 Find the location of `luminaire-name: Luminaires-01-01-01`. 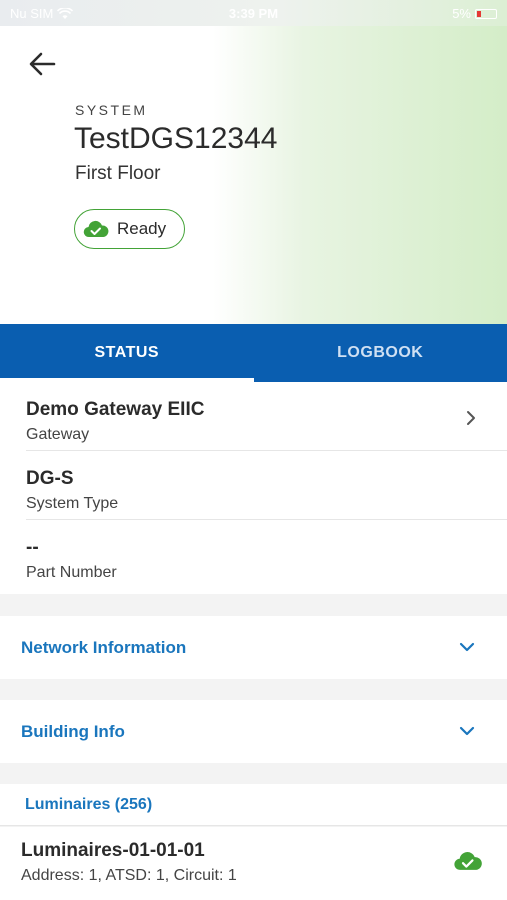

luminaire-name: Luminaires-01-01-01 is located at coordinates (113, 850).